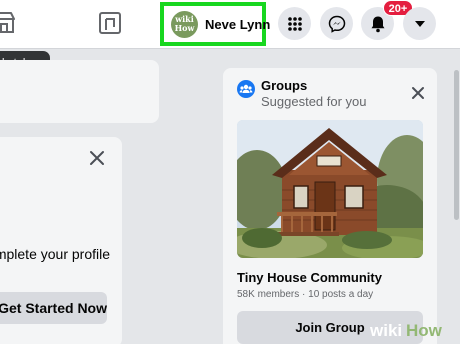  I want to click on bell-icon, so click(377, 24).